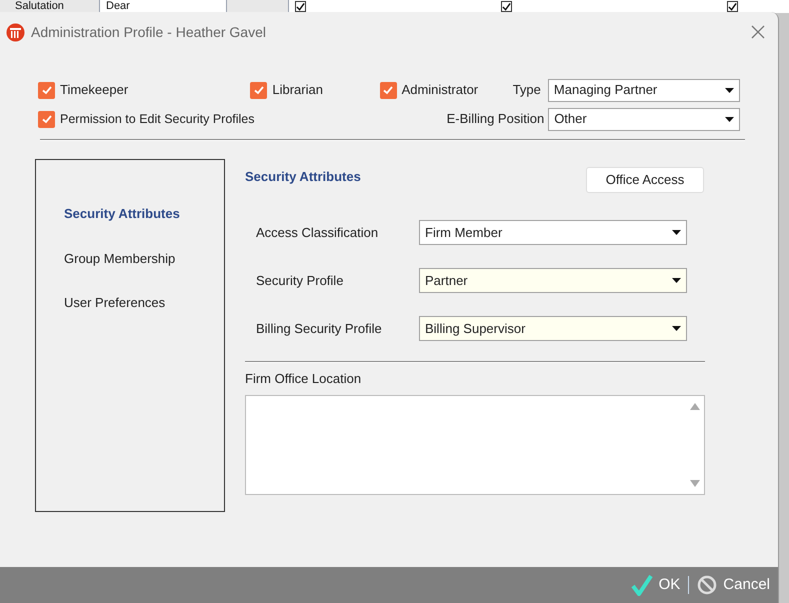  Describe the element at coordinates (644, 90) in the screenshot. I see `dropdown: Managing Partner` at that location.